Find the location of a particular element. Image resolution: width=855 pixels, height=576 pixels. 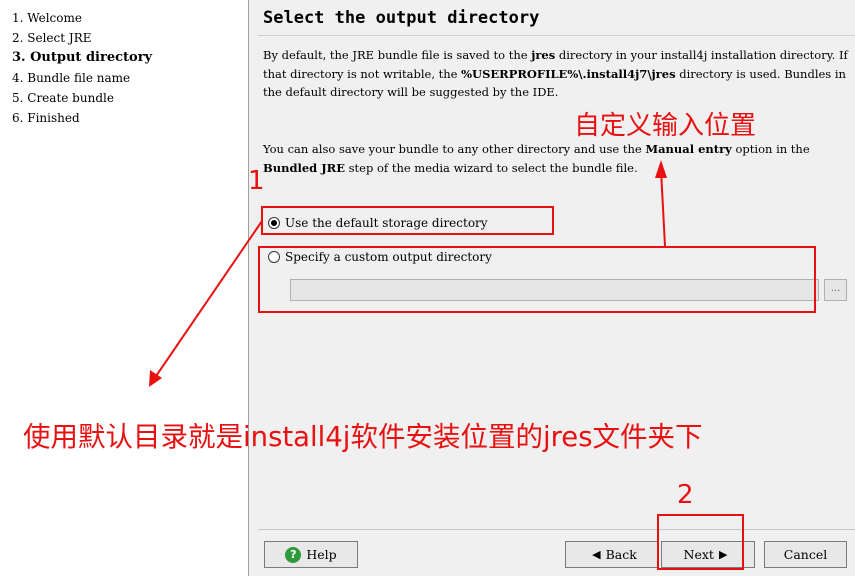

annotation-custom-location-text: 自定义输入位置 is located at coordinates (665, 126).